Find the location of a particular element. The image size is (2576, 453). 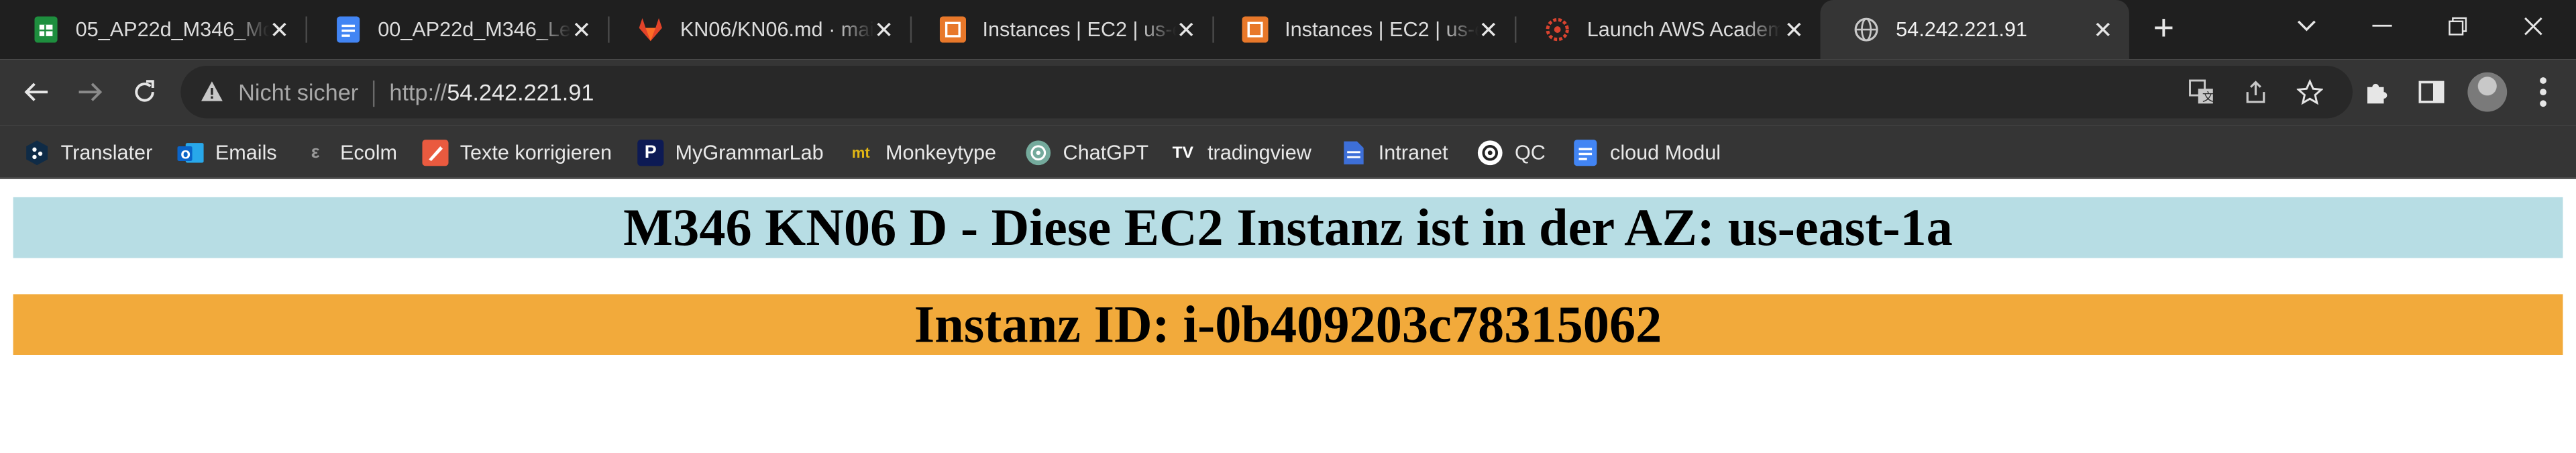

chatgpt-icon is located at coordinates (1038, 153).